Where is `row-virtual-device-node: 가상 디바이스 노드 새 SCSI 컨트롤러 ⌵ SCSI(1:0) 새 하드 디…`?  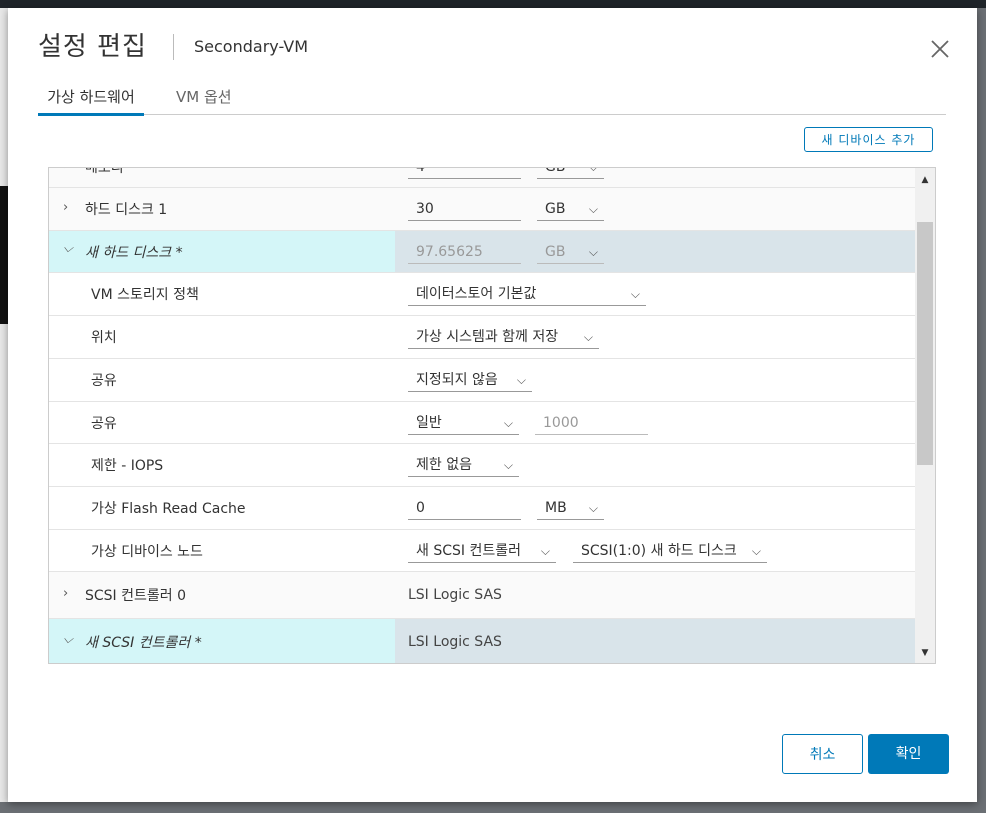 row-virtual-device-node: 가상 디바이스 노드 새 SCSI 컨트롤러 ⌵ SCSI(1:0) 새 하드 디… is located at coordinates (482, 551).